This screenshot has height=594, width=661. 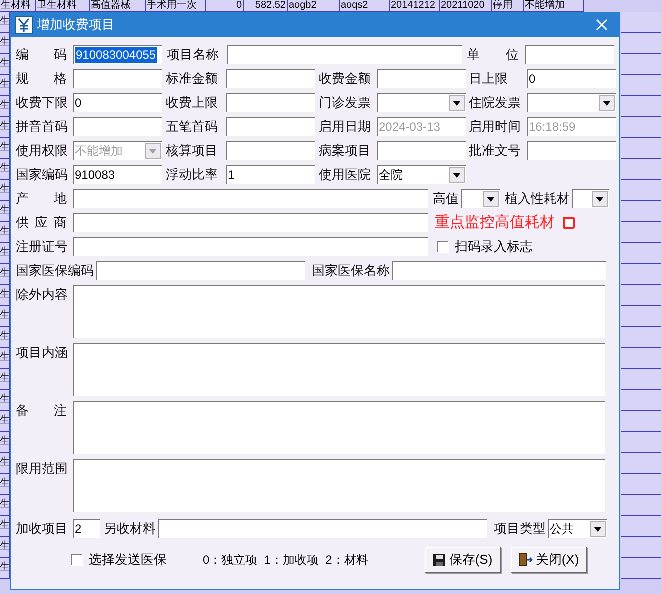 I want to click on field-label: 加收项目, so click(x=42, y=529).